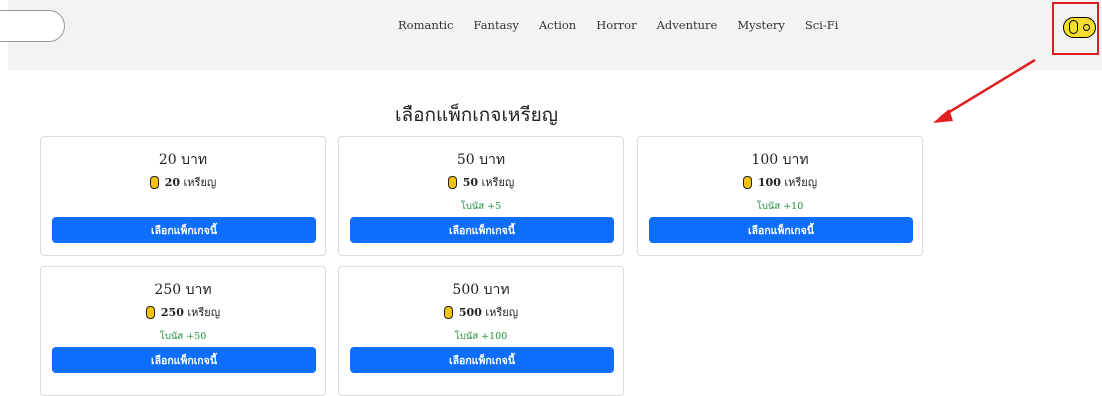 Image resolution: width=1102 pixels, height=396 pixels. What do you see at coordinates (780, 182) in the screenshot?
I see `package-coins: 100 เหรียญ` at bounding box center [780, 182].